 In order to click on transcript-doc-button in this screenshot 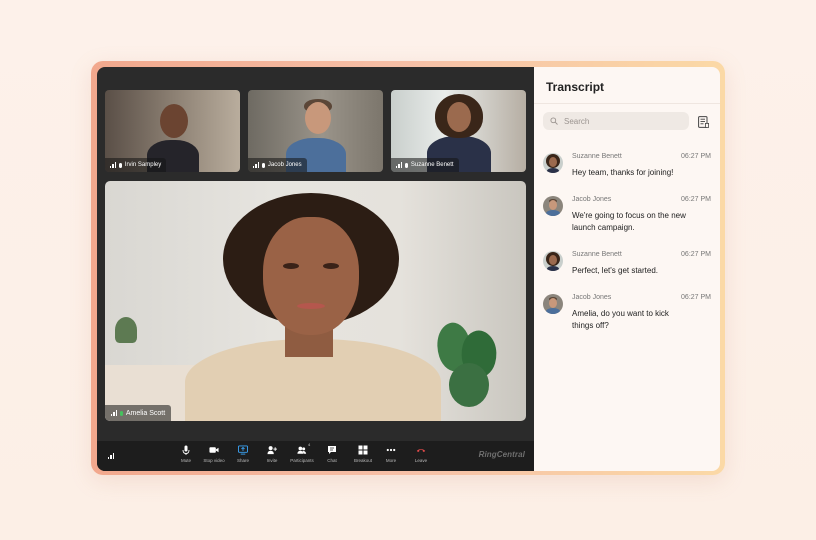, I will do `click(704, 121)`.